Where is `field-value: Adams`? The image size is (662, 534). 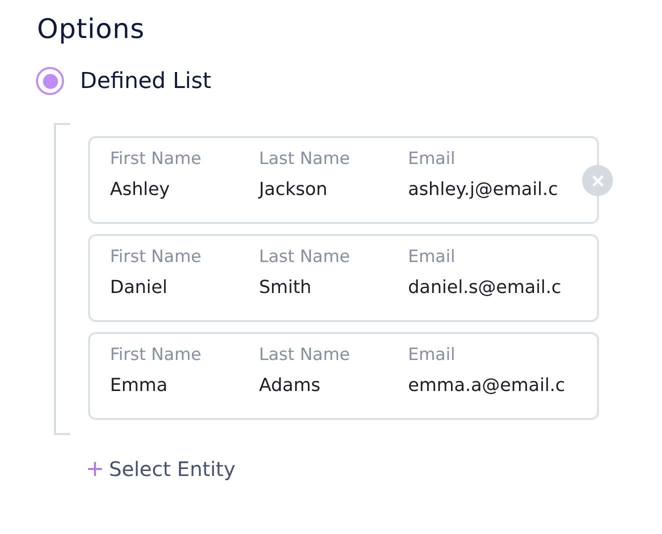
field-value: Adams is located at coordinates (290, 386).